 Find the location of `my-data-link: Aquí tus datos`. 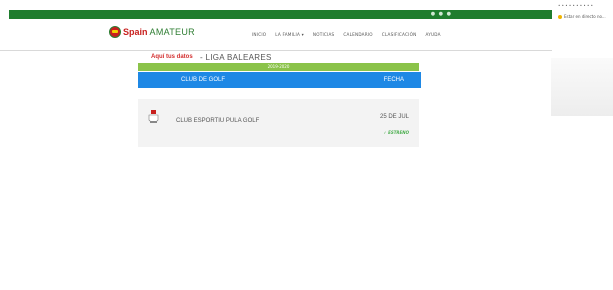

my-data-link: Aquí tus datos is located at coordinates (172, 57).